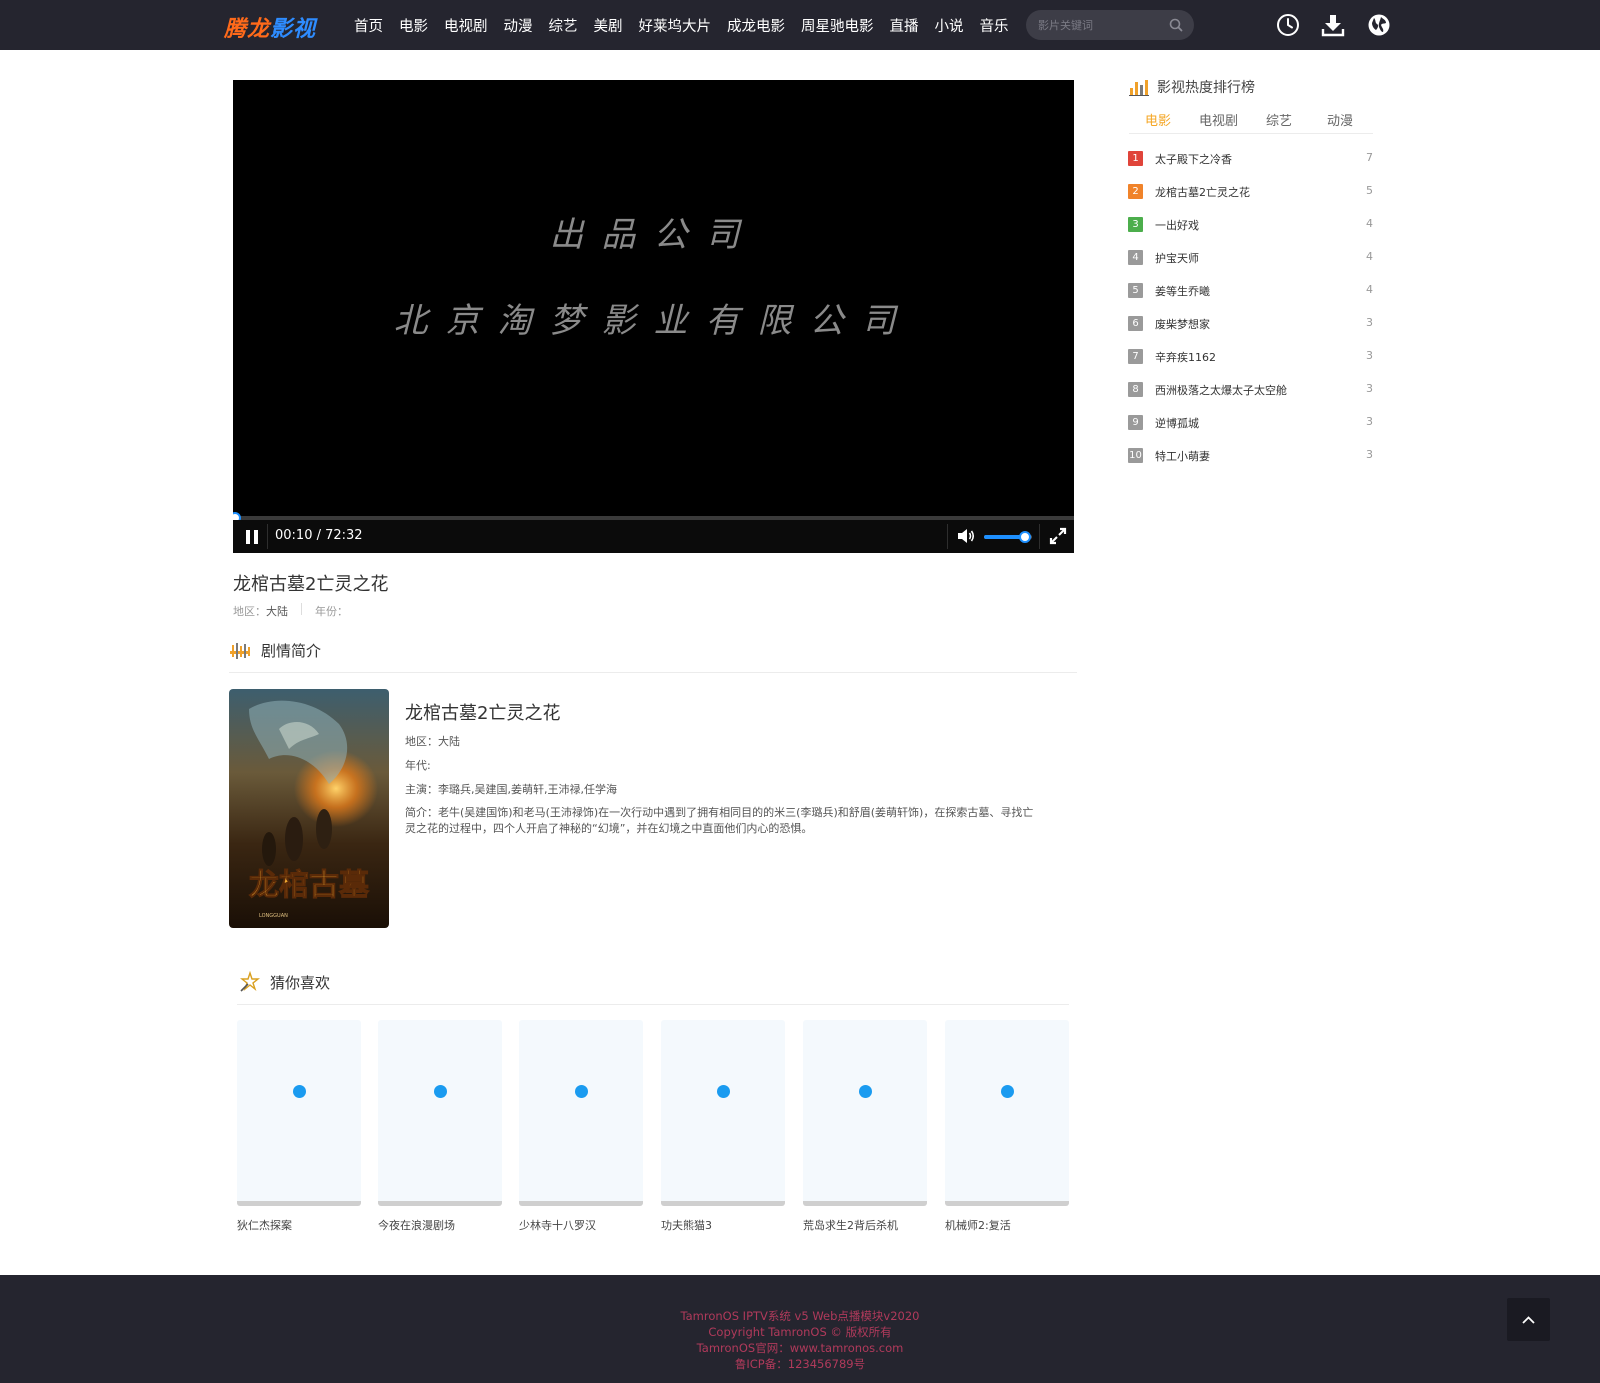 Image resolution: width=1600 pixels, height=1383 pixels. I want to click on player-controls: 00:10 / 72:32, so click(653, 536).